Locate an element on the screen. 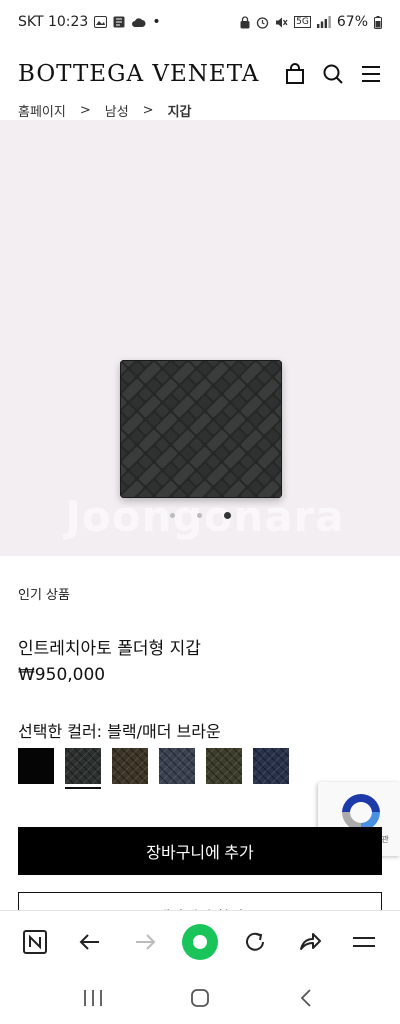 The height and width of the screenshot is (1024, 400). signal-icon is located at coordinates (323, 22).